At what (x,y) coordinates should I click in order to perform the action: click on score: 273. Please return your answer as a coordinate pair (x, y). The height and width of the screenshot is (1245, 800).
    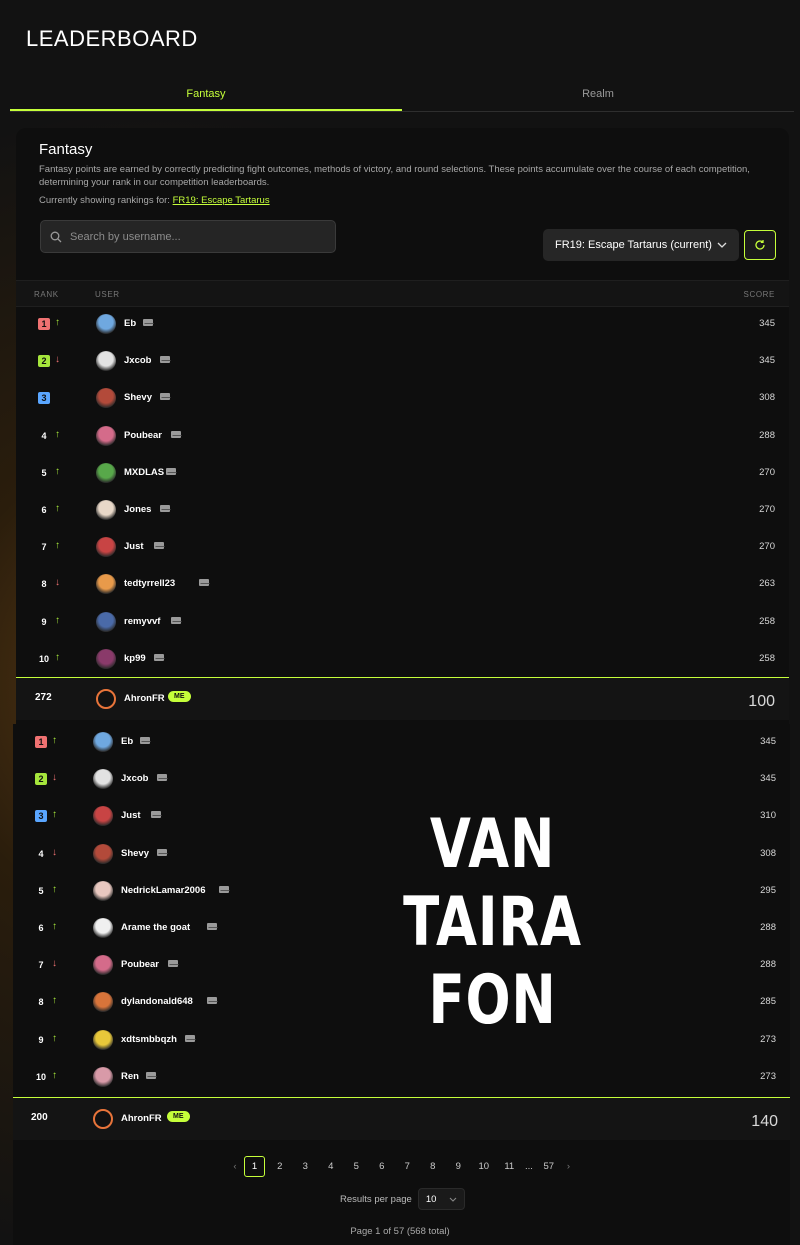
    Looking at the image, I should click on (768, 1039).